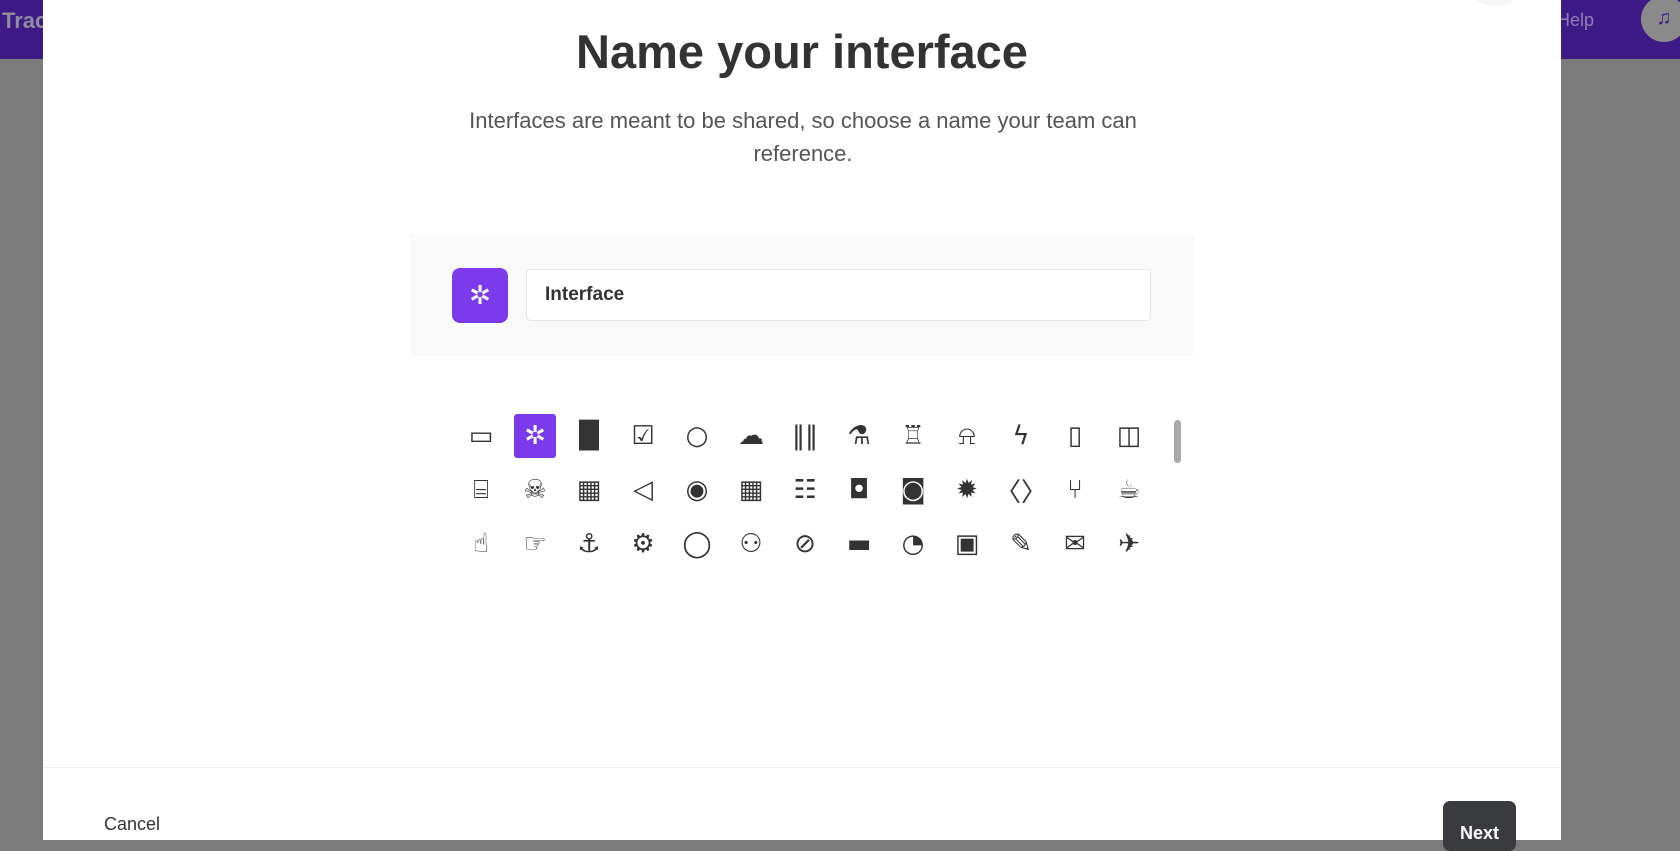  What do you see at coordinates (481, 581) in the screenshot?
I see `row4-a-icon: ▬` at bounding box center [481, 581].